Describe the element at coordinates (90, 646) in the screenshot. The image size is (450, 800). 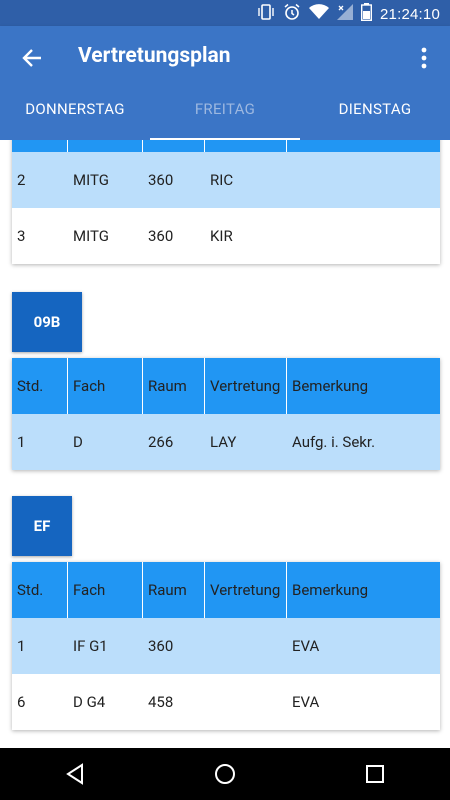
I see `cell-fach: IF G1` at that location.